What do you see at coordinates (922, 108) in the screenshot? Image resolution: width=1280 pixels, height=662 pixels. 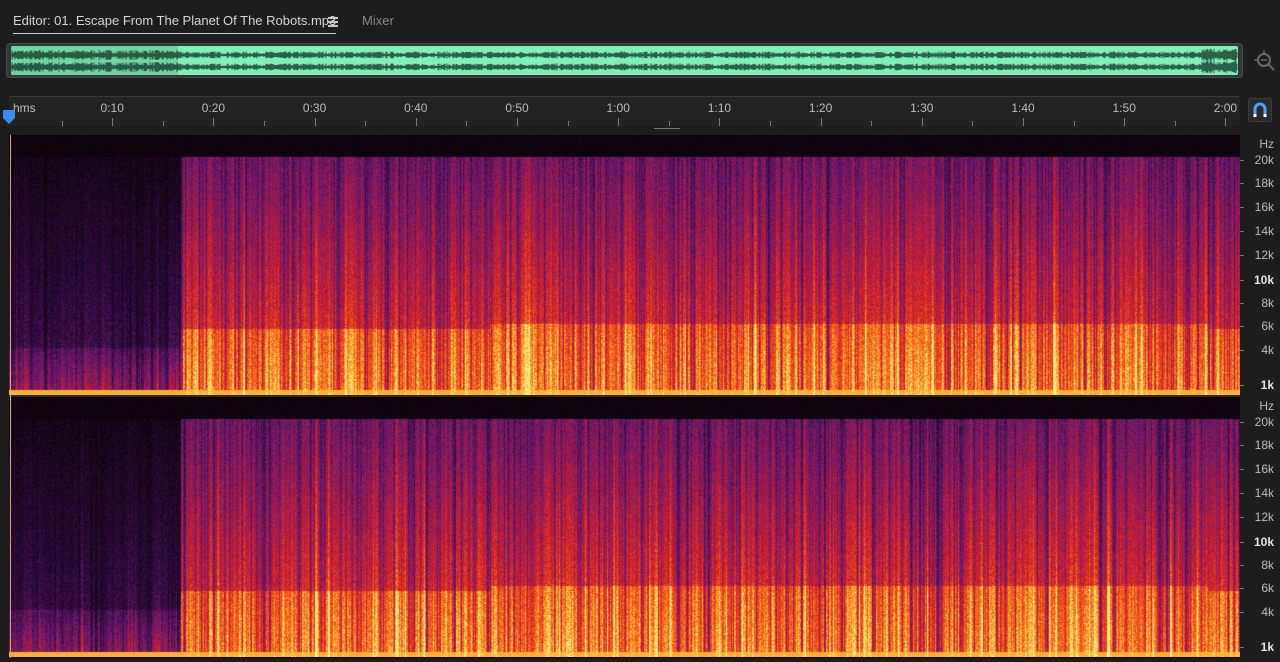 I see `time-tick-label: 1:30` at bounding box center [922, 108].